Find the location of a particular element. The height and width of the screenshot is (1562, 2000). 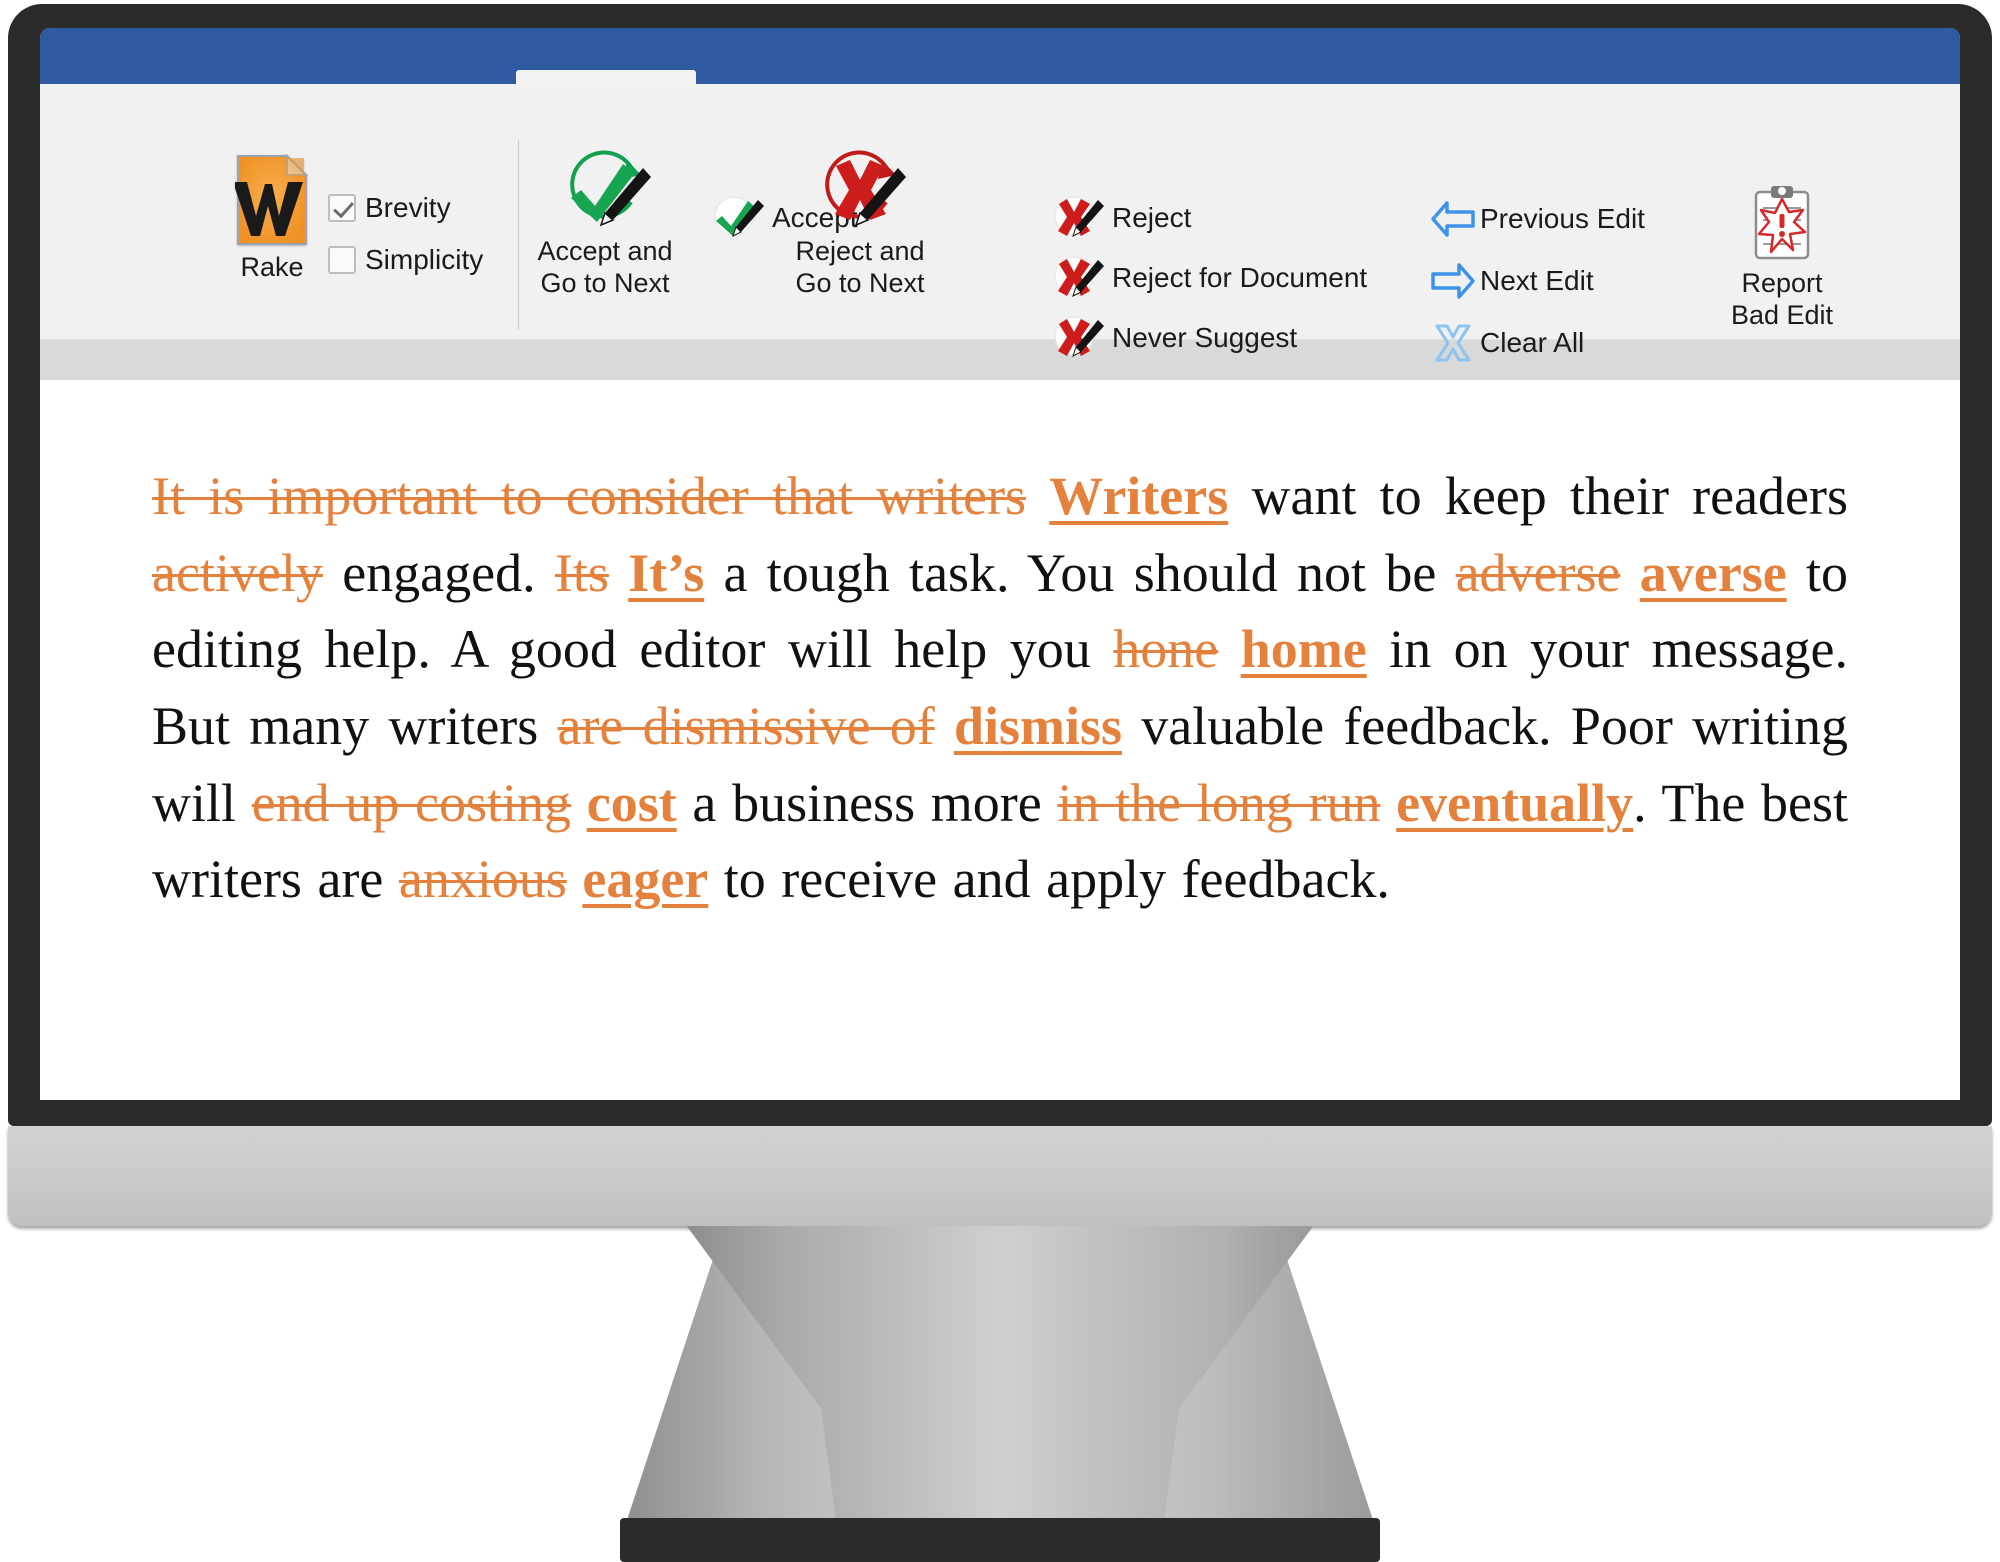

ribbon-bottom-strip is located at coordinates (1000, 360).